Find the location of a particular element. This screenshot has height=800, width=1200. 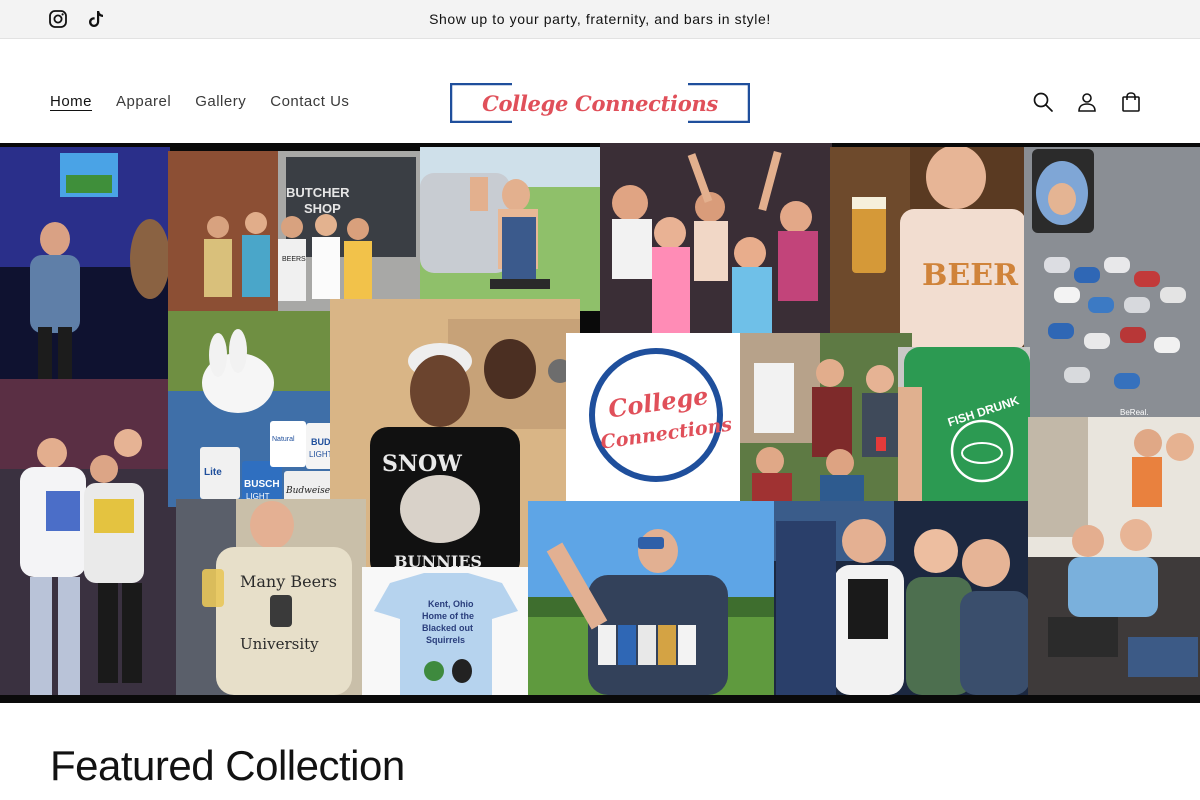

search-icon is located at coordinates (1043, 102).